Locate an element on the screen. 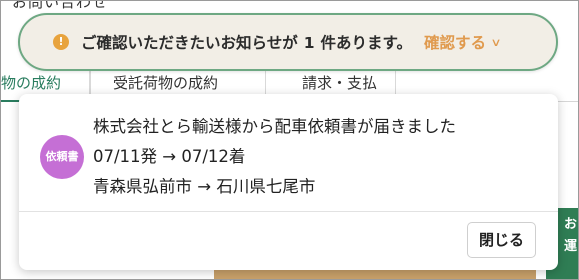  chevron-down-icon: ∨ is located at coordinates (496, 42).